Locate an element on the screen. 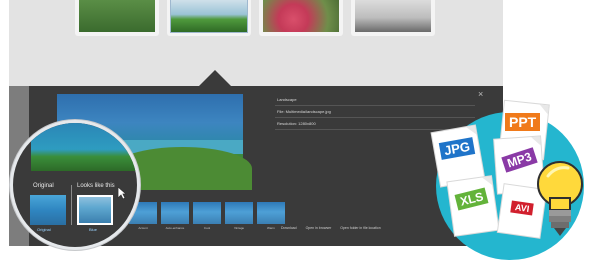 This screenshot has height=262, width=589. selected-caption: Blue is located at coordinates (93, 229).